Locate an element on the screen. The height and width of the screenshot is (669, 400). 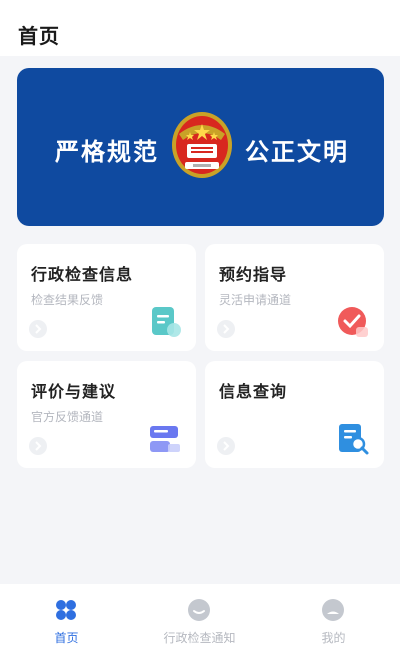
police-emblem-icon is located at coordinates (202, 145).